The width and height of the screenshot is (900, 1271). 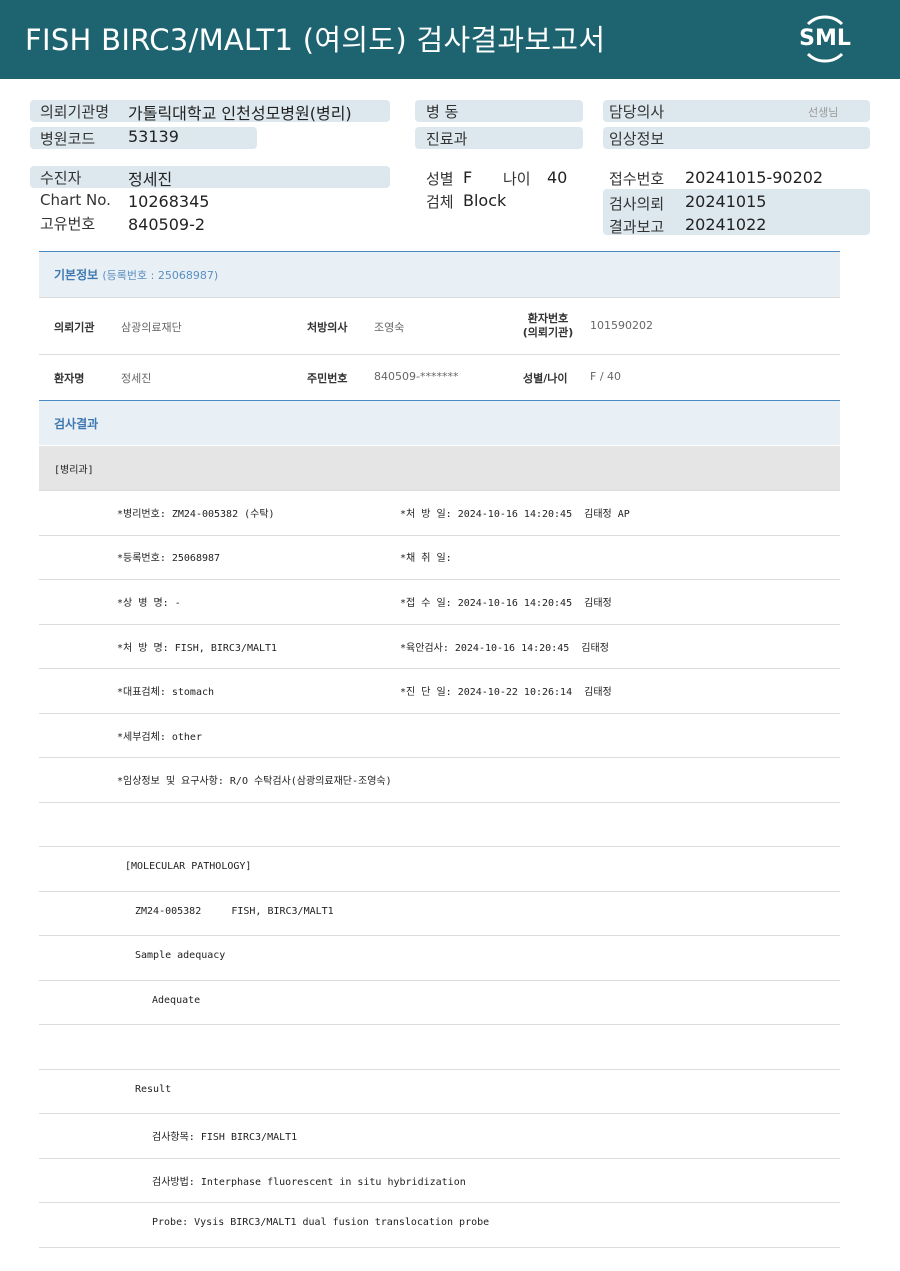 I want to click on age-label: 나이, so click(x=517, y=179).